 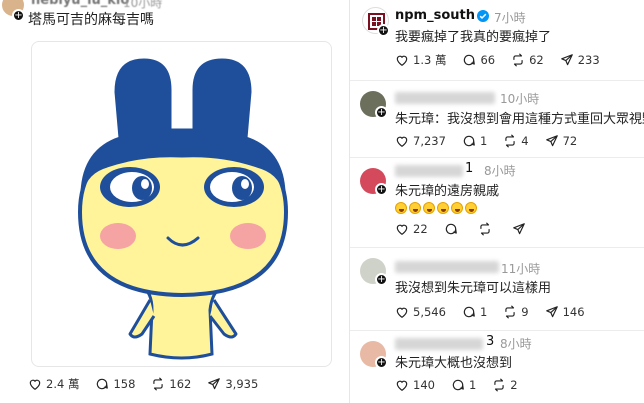 What do you see at coordinates (514, 385) in the screenshot?
I see `repost-count: 2` at bounding box center [514, 385].